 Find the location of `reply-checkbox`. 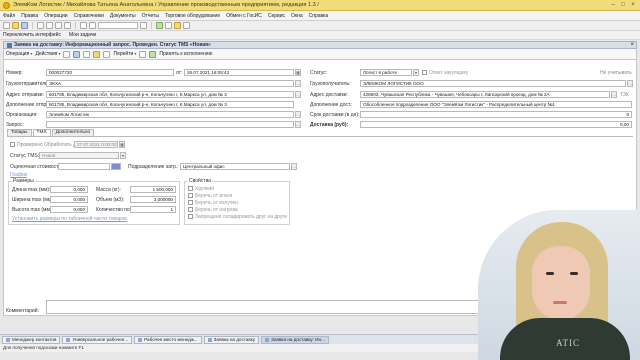

reply-checkbox is located at coordinates (424, 72).